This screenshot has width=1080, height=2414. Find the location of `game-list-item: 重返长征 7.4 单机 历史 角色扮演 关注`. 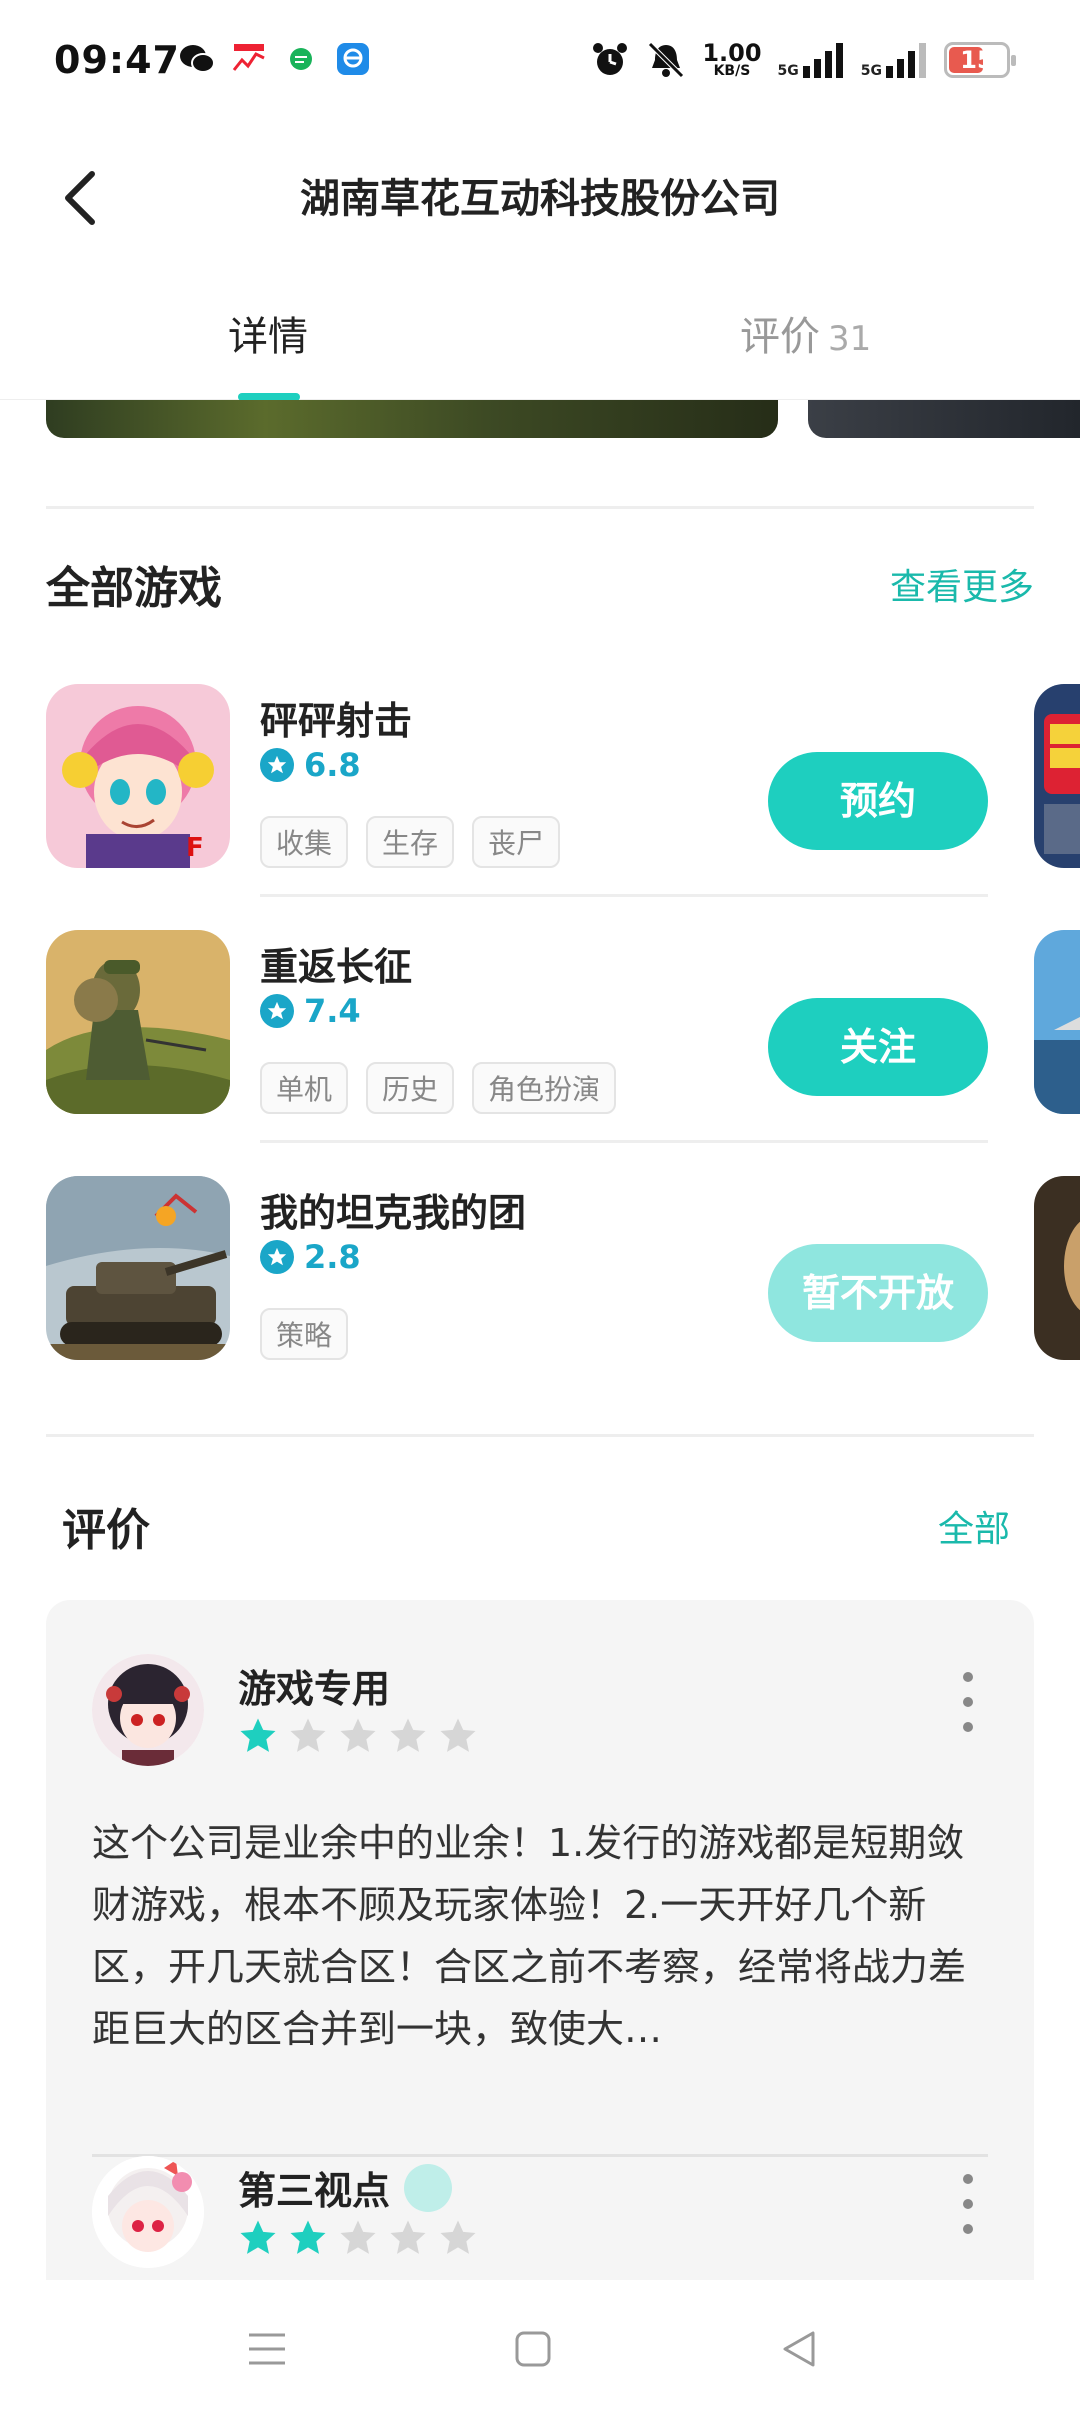

game-list-item: 重返长征 7.4 单机 历史 角色扮演 关注 is located at coordinates (540, 1045).